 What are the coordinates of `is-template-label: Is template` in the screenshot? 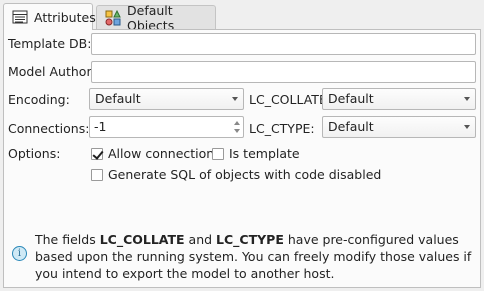 It's located at (264, 153).